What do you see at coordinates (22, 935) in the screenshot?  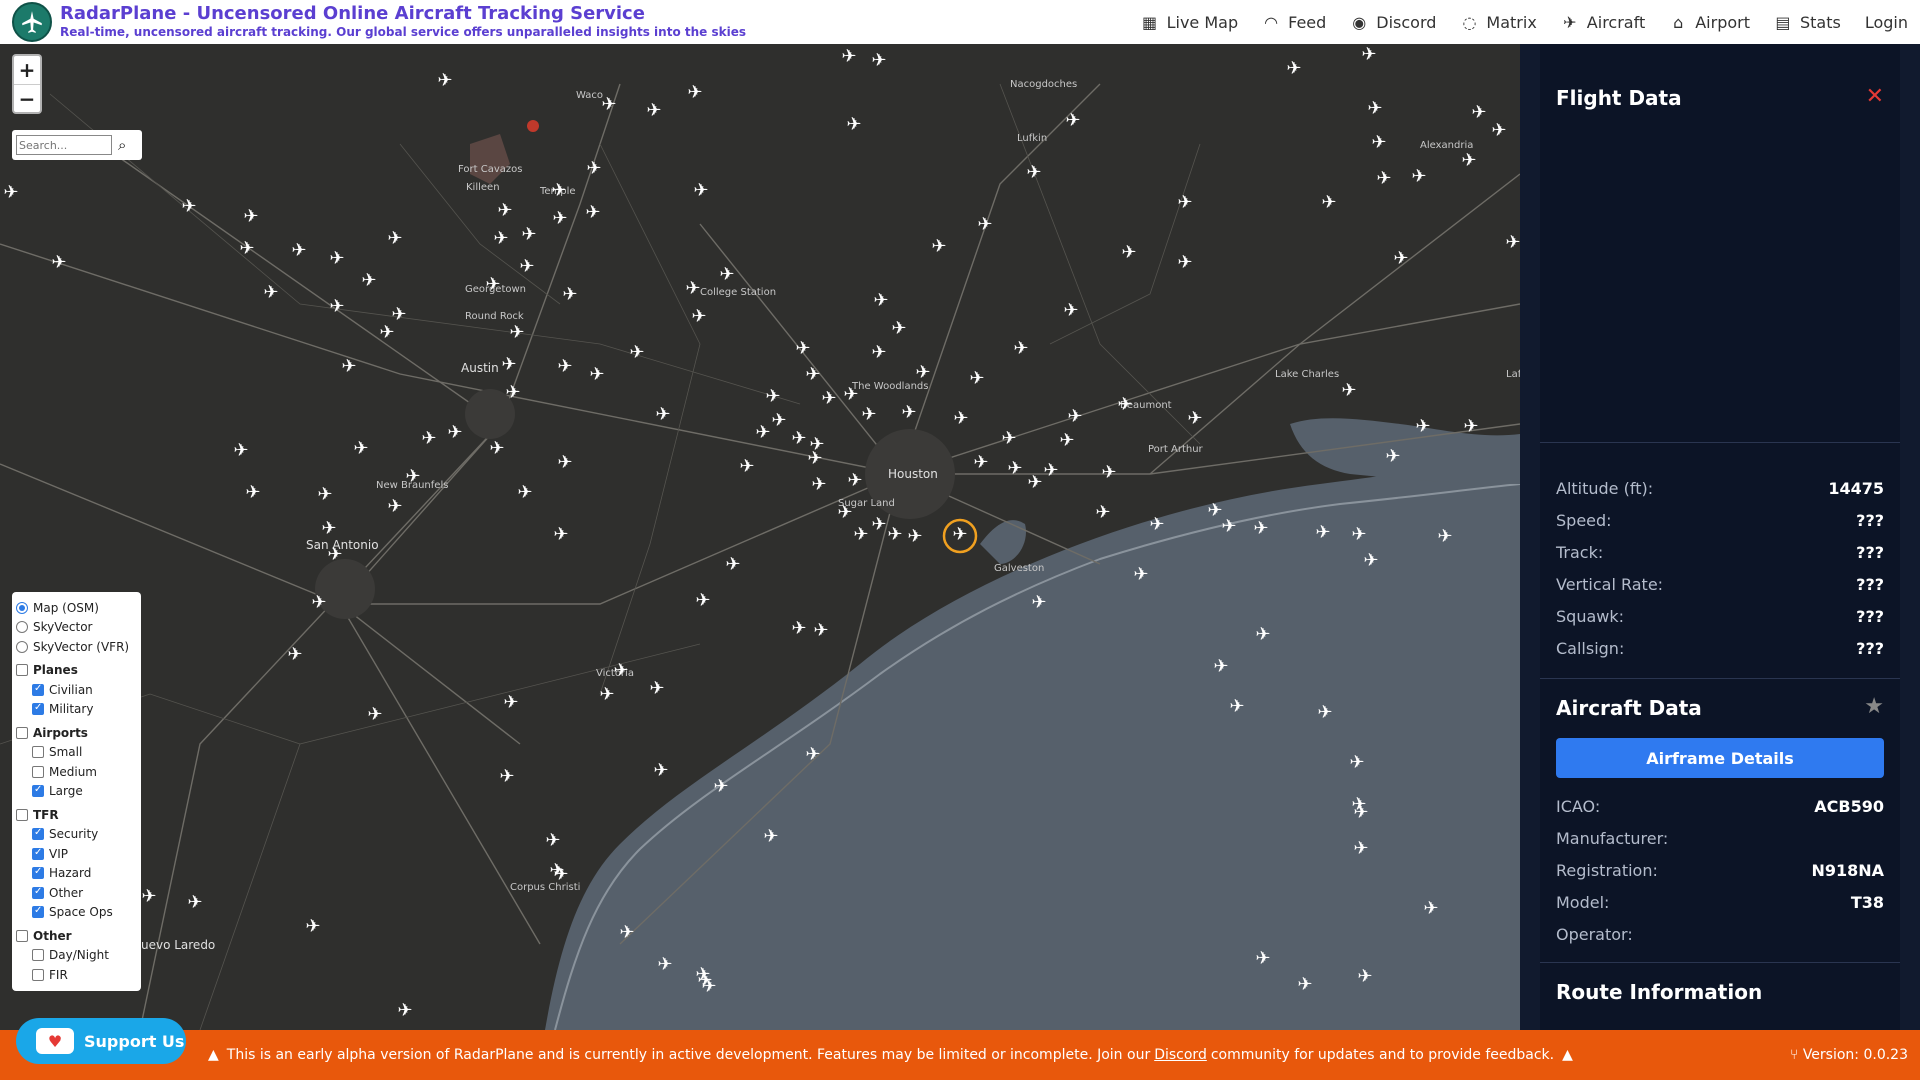 I see `checkbox-other` at bounding box center [22, 935].